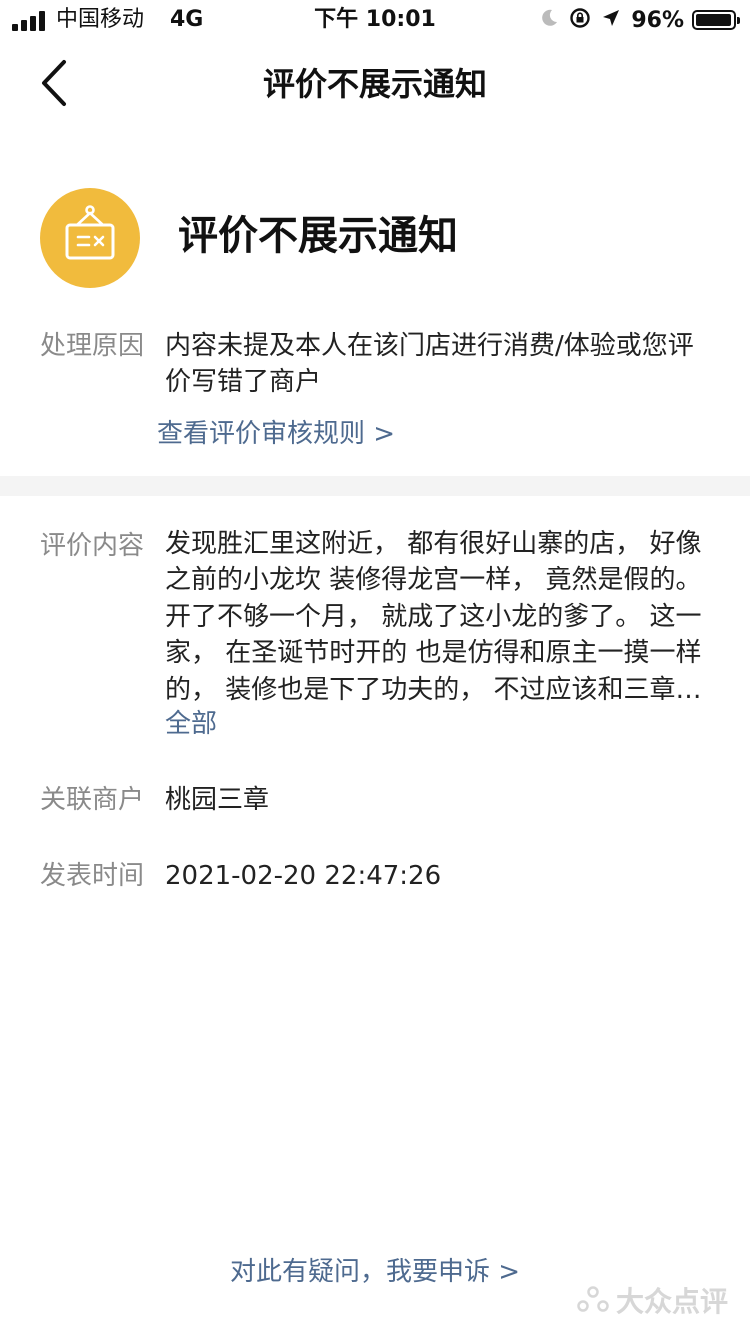  What do you see at coordinates (92, 546) in the screenshot?
I see `review-content-label: 评价内容` at bounding box center [92, 546].